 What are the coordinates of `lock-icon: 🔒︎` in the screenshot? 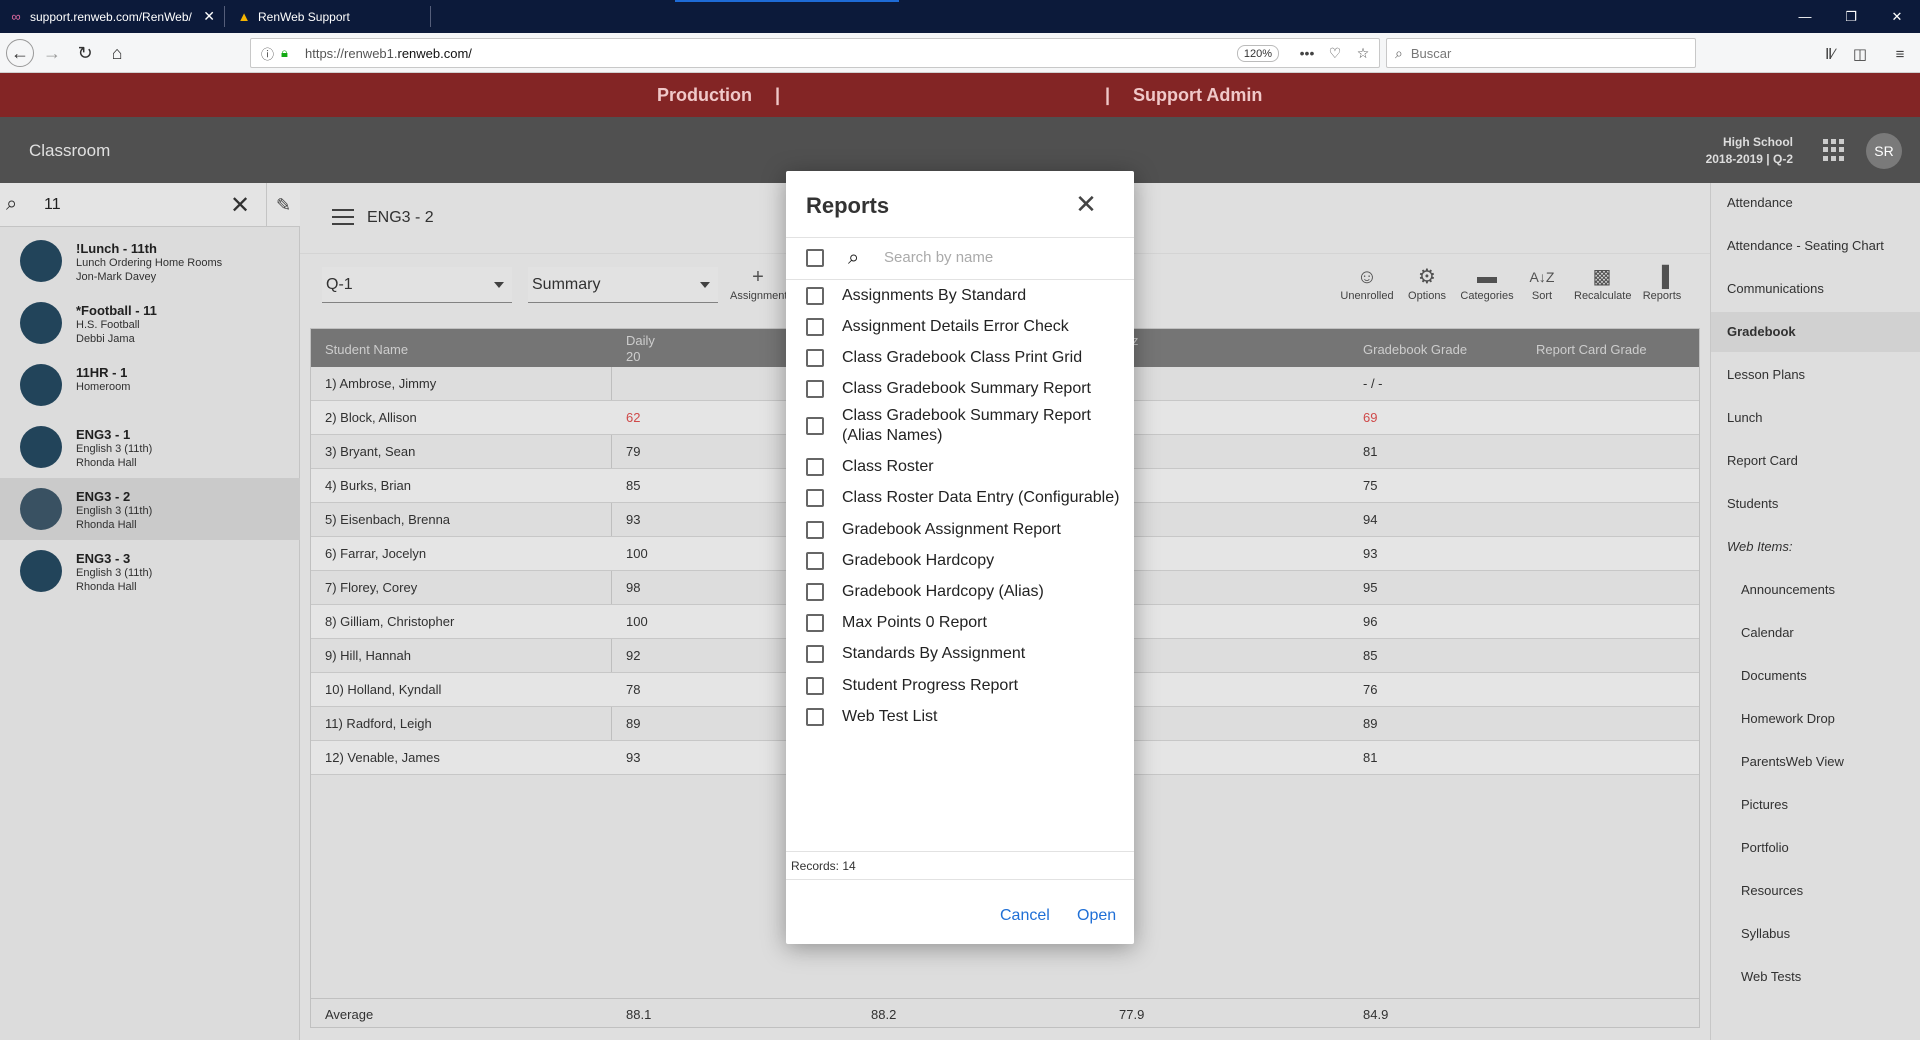 It's located at (284, 52).